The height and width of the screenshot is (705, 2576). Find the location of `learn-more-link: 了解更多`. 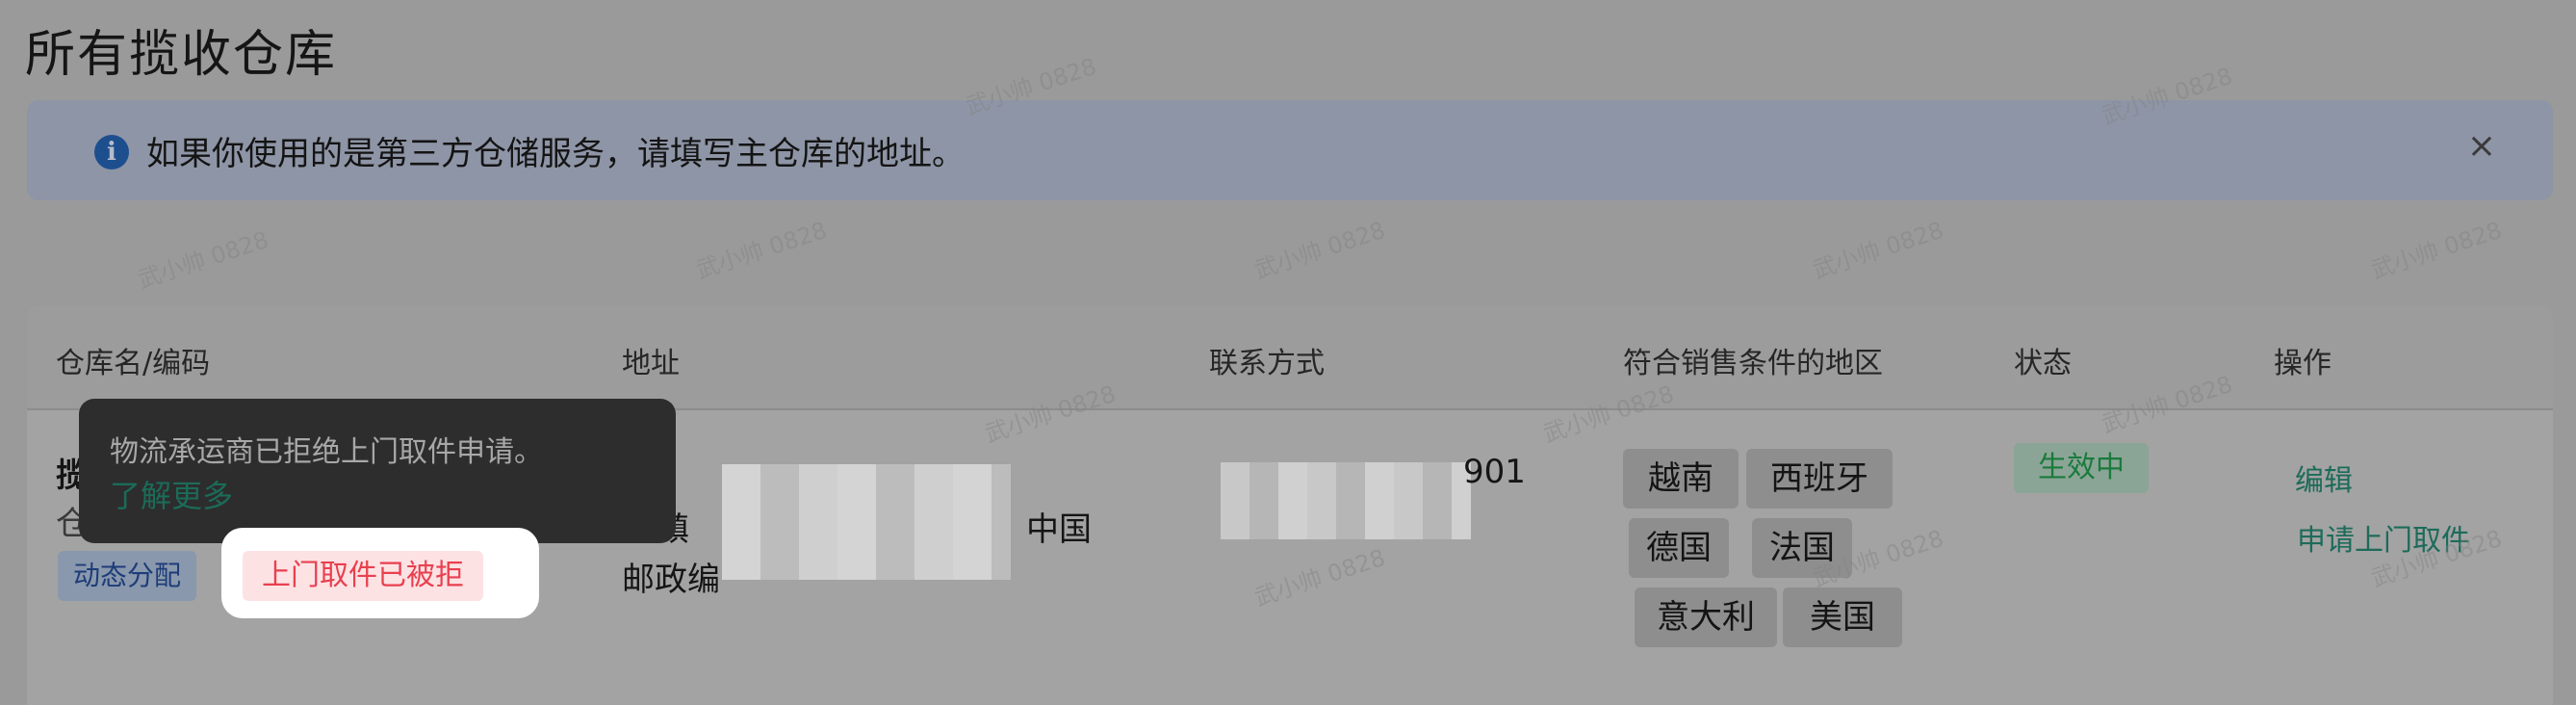

learn-more-link: 了解更多 is located at coordinates (172, 494).